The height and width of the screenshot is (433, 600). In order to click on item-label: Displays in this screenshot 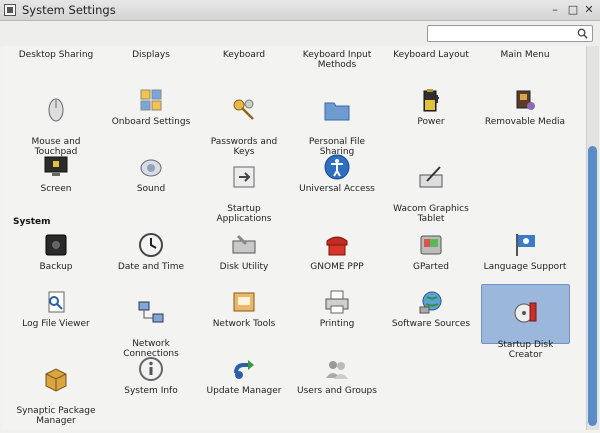, I will do `click(151, 55)`.